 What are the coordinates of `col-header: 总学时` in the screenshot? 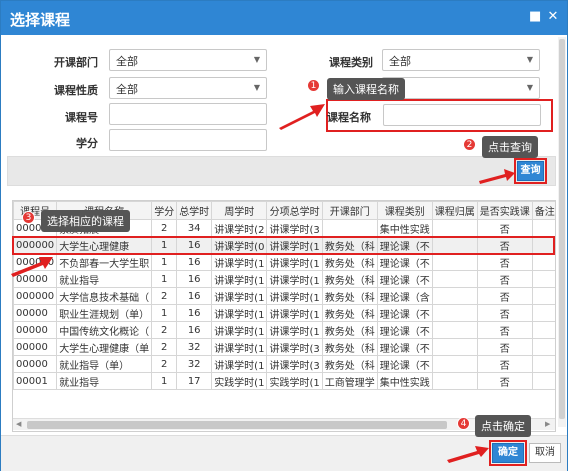 It's located at (194, 210).